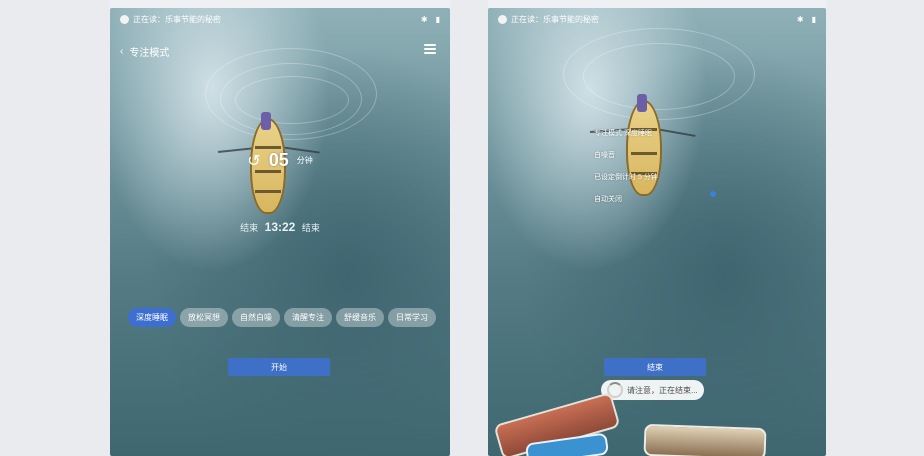  I want to click on middle-gutter, so click(469, 228).